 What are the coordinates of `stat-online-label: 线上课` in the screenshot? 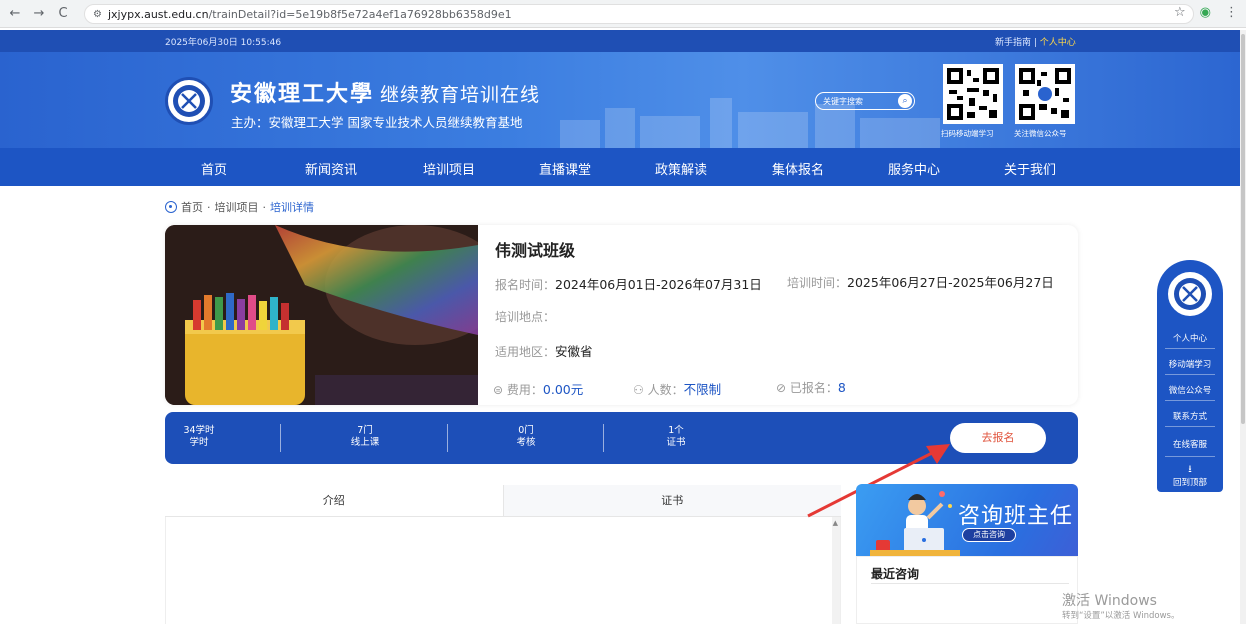 It's located at (365, 442).